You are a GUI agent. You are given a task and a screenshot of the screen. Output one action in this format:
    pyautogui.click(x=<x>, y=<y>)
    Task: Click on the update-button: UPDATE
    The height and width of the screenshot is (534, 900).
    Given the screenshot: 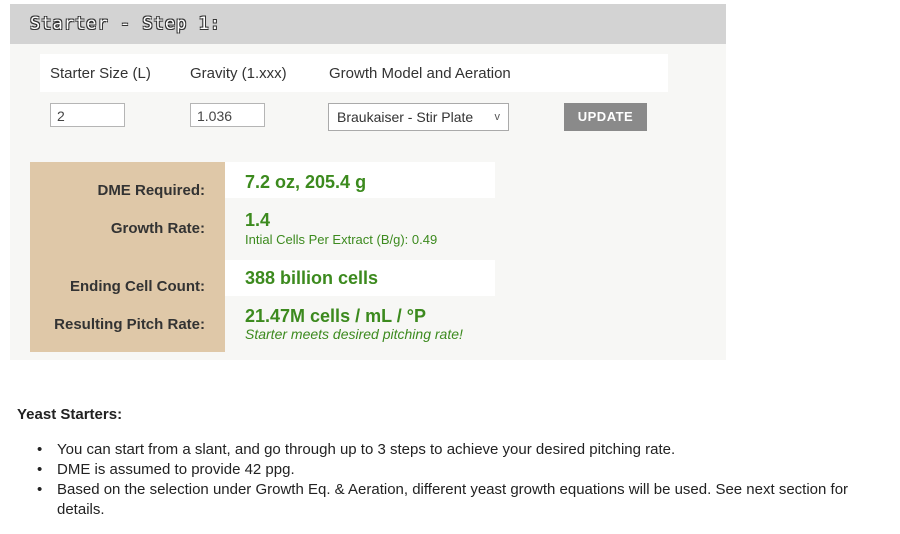 What is the action you would take?
    pyautogui.click(x=605, y=117)
    